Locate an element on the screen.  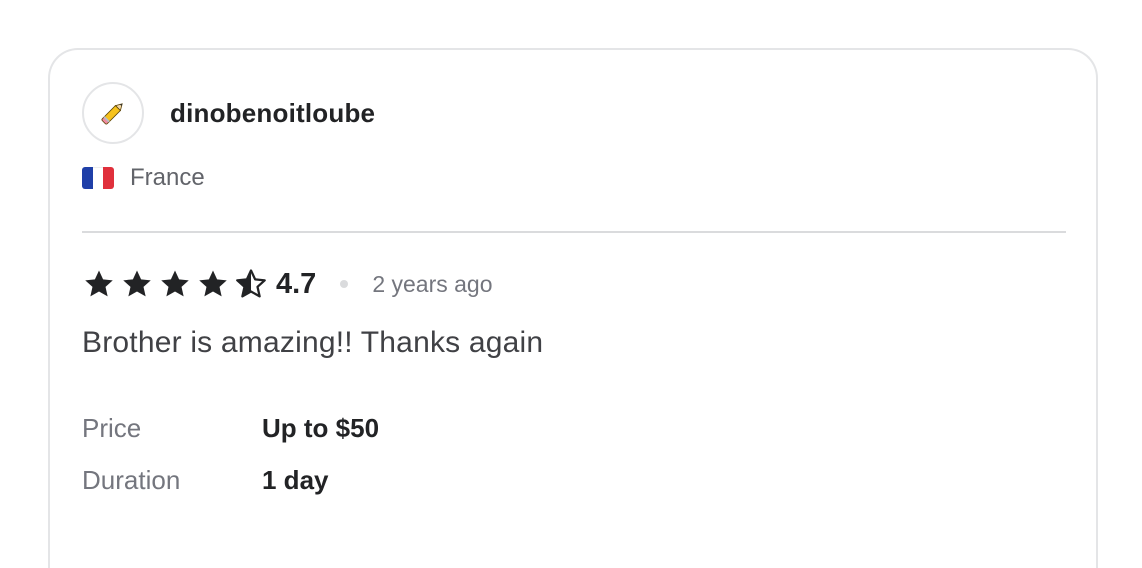
france-flag-icon is located at coordinates (98, 178).